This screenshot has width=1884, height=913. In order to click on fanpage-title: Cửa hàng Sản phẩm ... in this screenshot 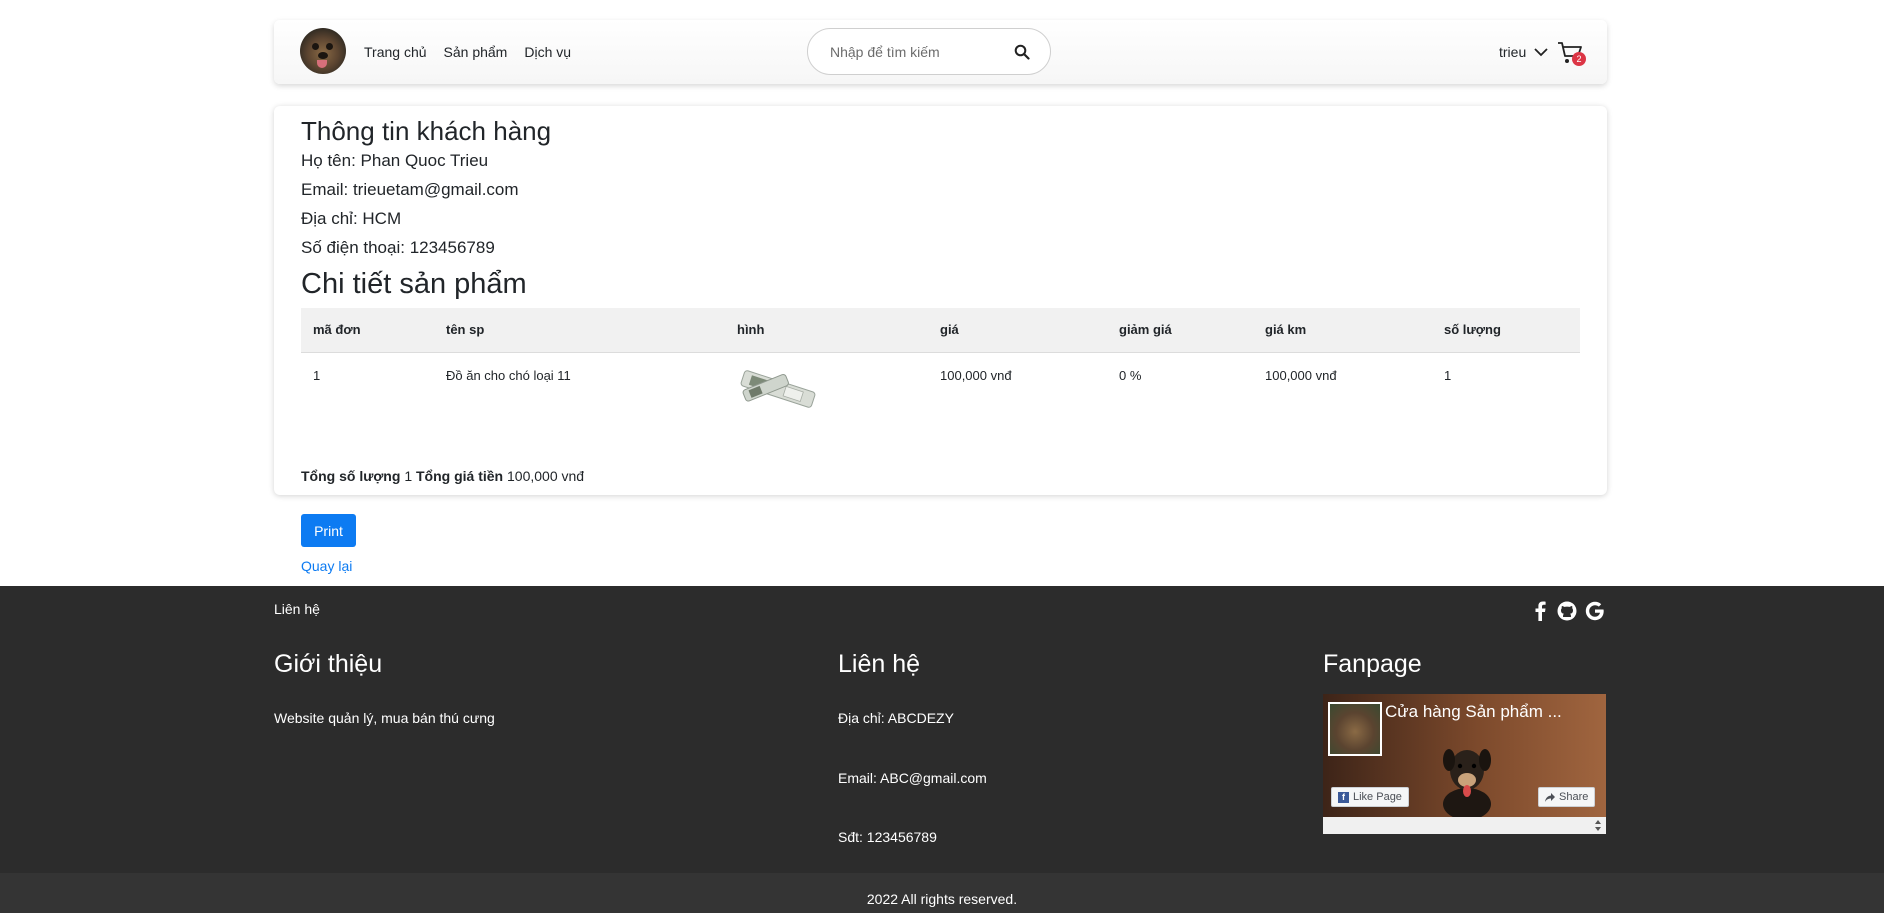, I will do `click(1473, 712)`.